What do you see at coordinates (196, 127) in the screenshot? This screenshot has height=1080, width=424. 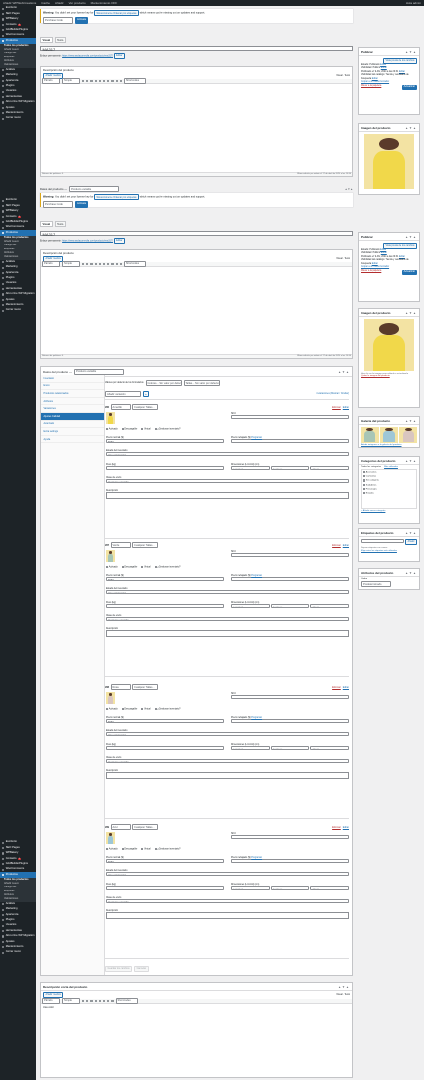 I see `description-editor` at bounding box center [196, 127].